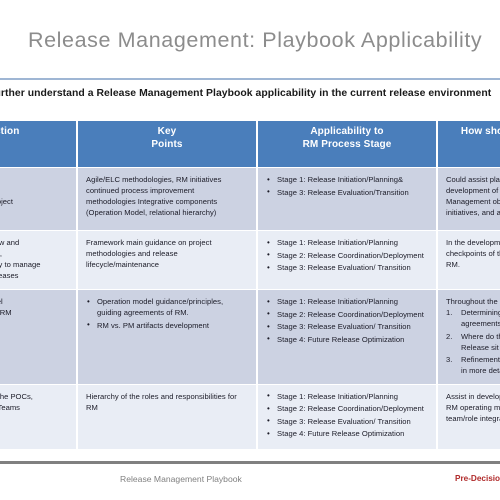 The height and width of the screenshot is (500, 500). I want to click on list-item: Stage 1: Release Initiation/Planning&, so click(347, 180).